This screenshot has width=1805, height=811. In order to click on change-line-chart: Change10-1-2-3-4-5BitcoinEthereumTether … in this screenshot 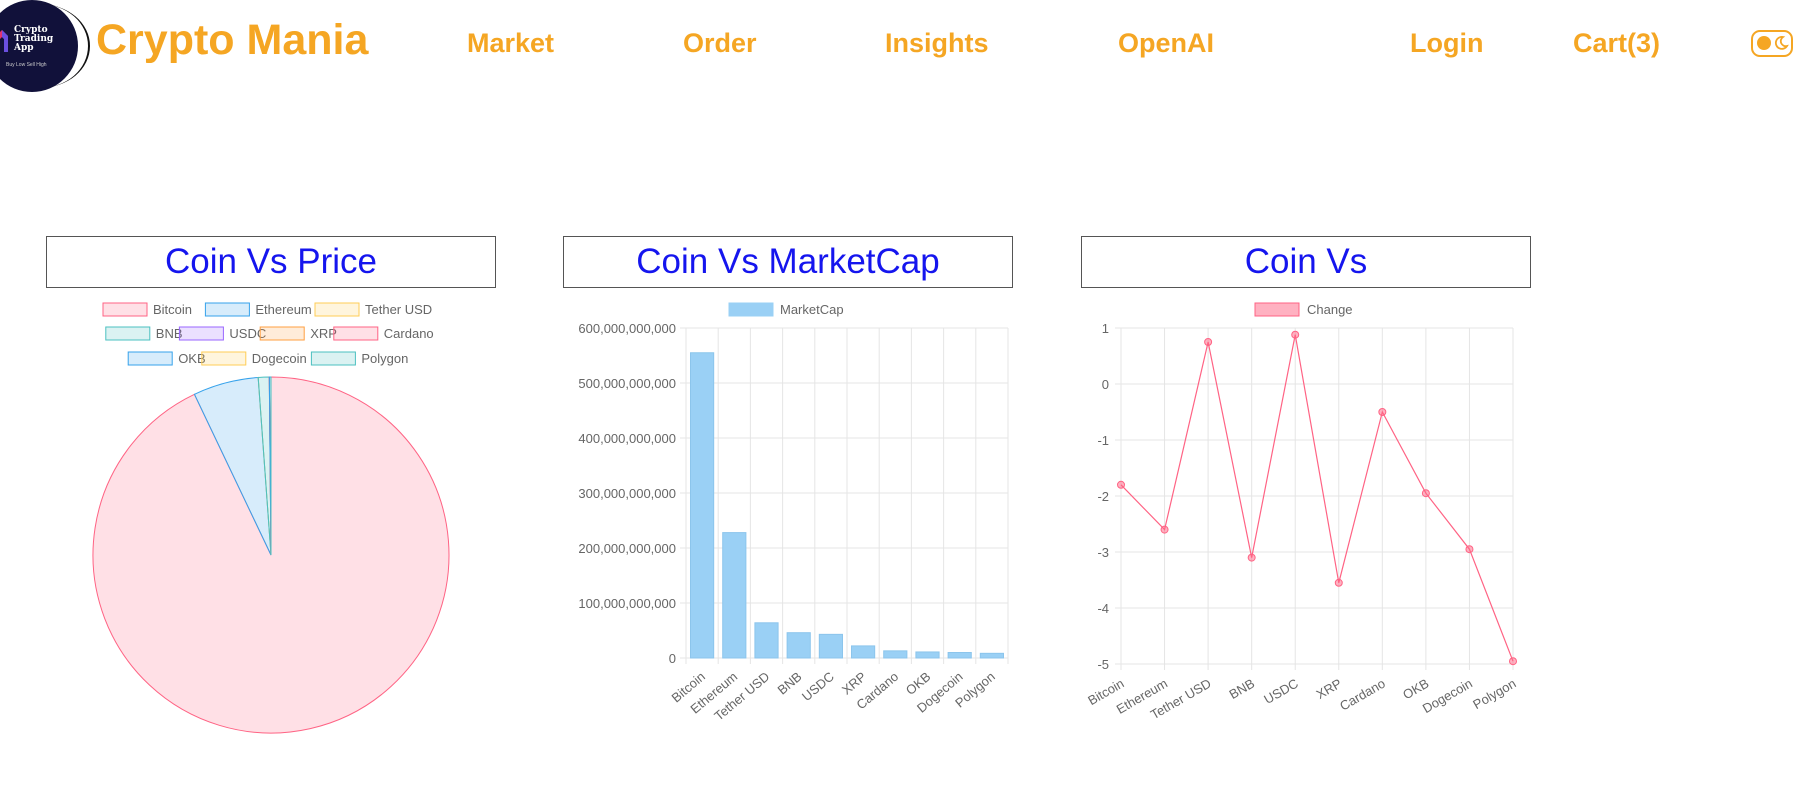, I will do `click(1301, 512)`.